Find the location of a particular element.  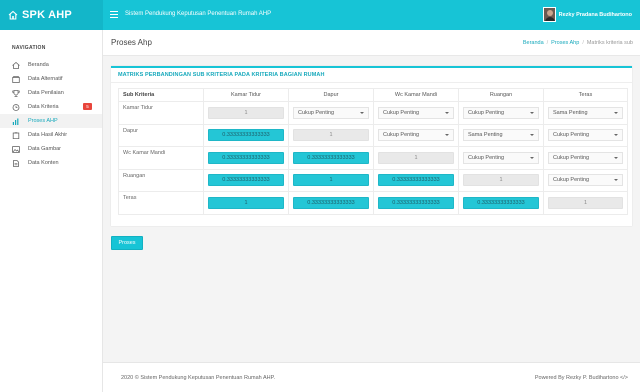

row-label: Teras is located at coordinates (161, 203).